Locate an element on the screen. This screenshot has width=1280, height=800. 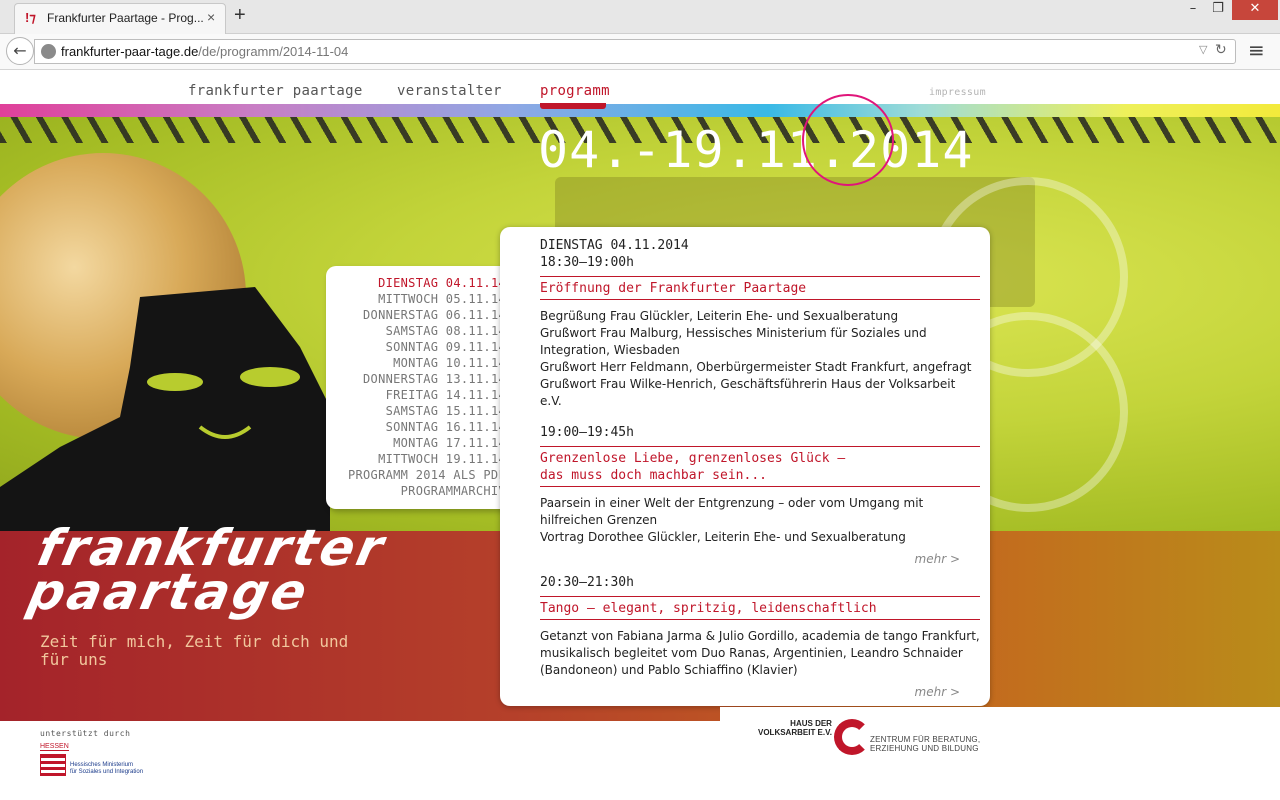
hamburger-menu-icon: ≡ is located at coordinates (1256, 50).